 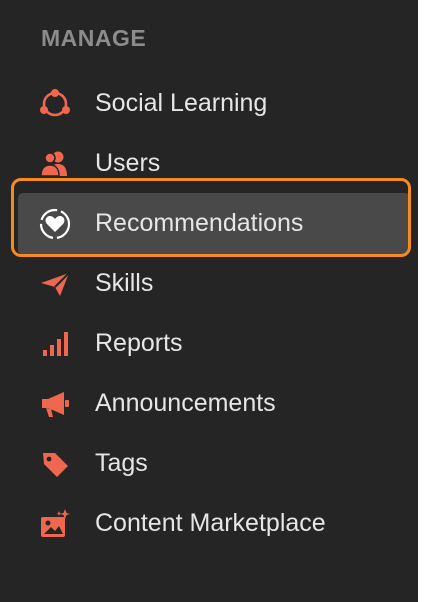 I want to click on sidebar-item-label: Recommendations, so click(x=199, y=223).